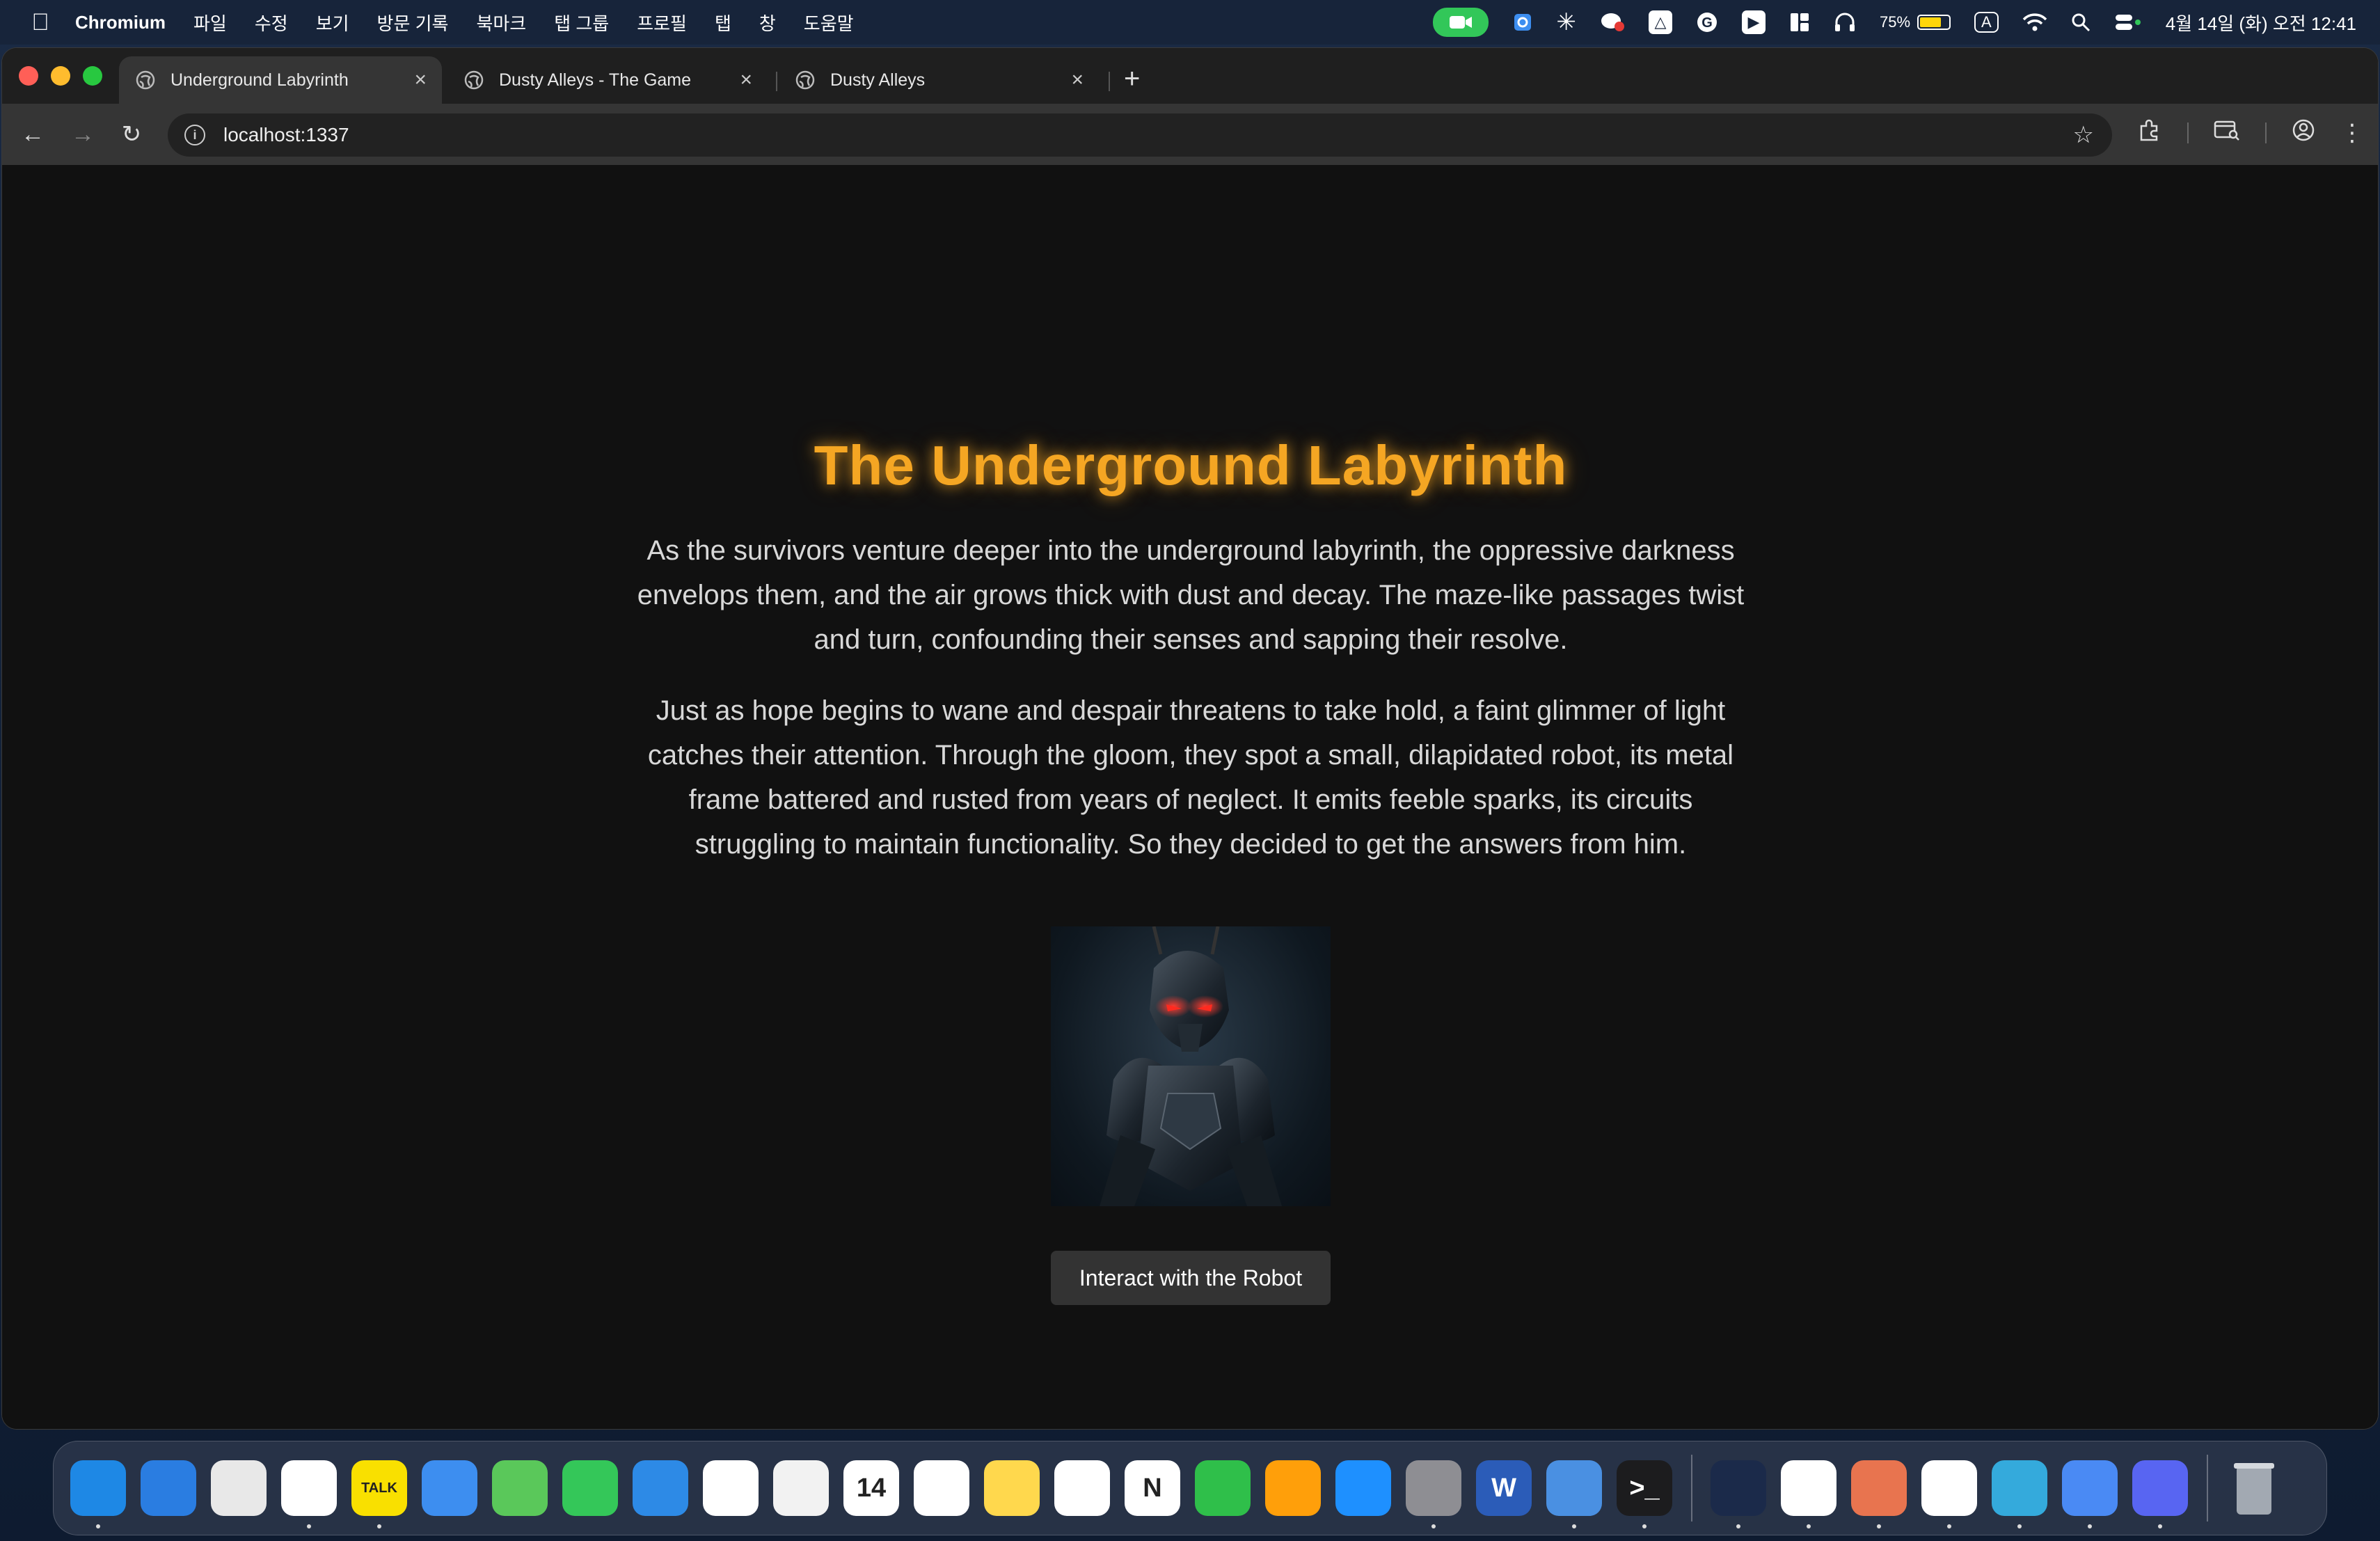 The image size is (2380, 1541). What do you see at coordinates (32, 134) in the screenshot?
I see `back-arrow-icon: ←` at bounding box center [32, 134].